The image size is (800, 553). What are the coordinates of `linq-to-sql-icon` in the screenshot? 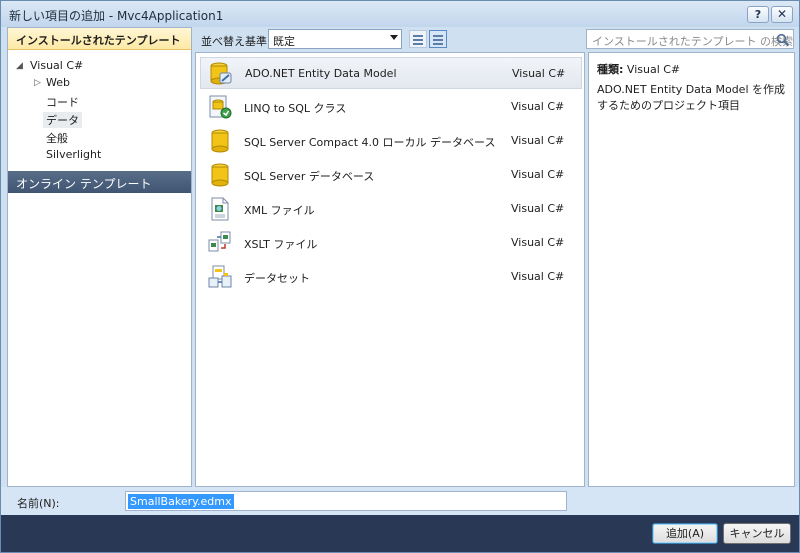 It's located at (220, 107).